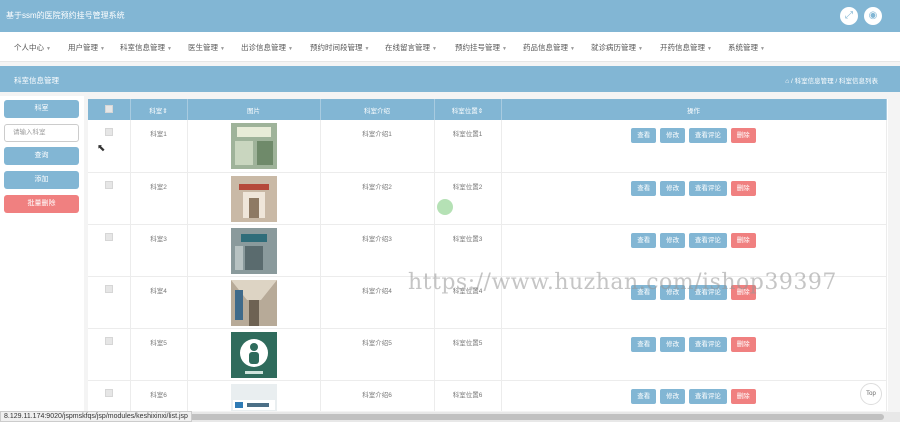 The width and height of the screenshot is (900, 422). What do you see at coordinates (871, 394) in the screenshot?
I see `back-to-top-button: Top` at bounding box center [871, 394].